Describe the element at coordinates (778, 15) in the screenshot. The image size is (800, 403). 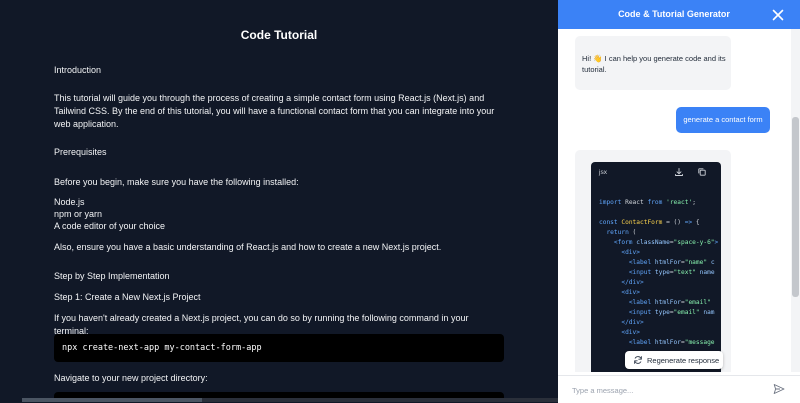
I see `close-icon` at that location.